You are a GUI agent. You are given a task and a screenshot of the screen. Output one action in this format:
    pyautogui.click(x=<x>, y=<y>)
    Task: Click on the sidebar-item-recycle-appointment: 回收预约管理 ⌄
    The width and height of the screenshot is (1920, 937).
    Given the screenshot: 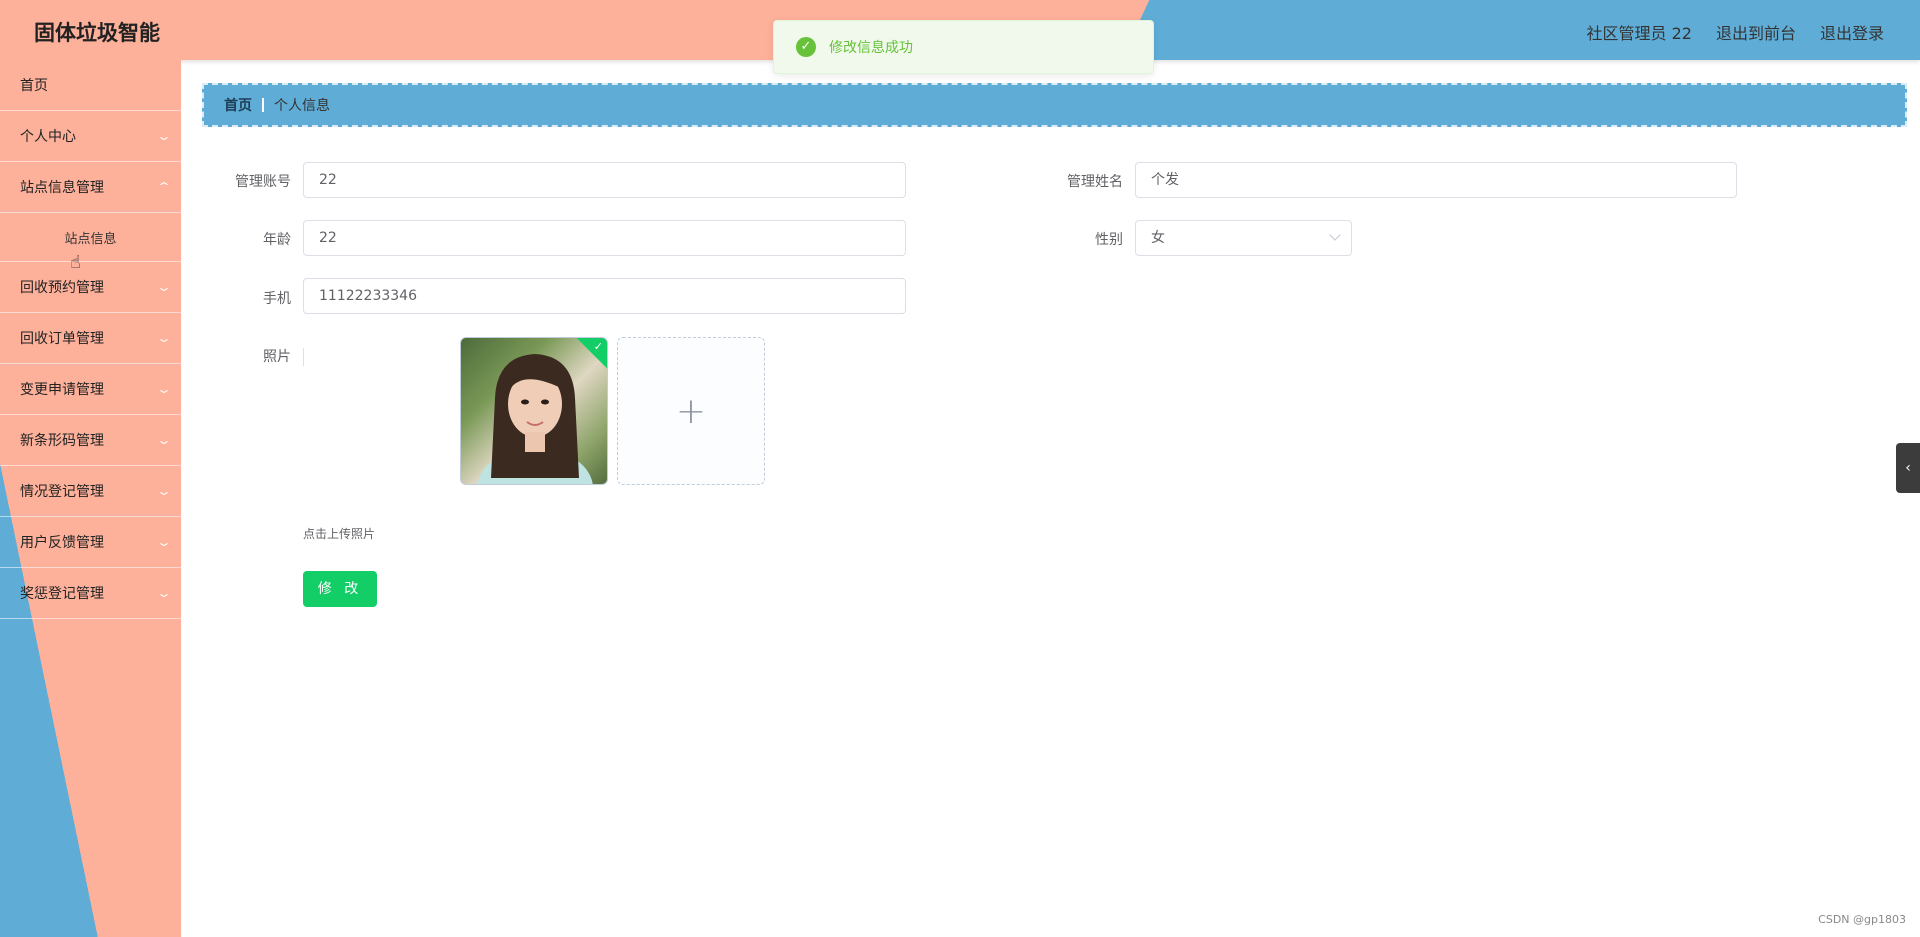 What is the action you would take?
    pyautogui.click(x=90, y=287)
    